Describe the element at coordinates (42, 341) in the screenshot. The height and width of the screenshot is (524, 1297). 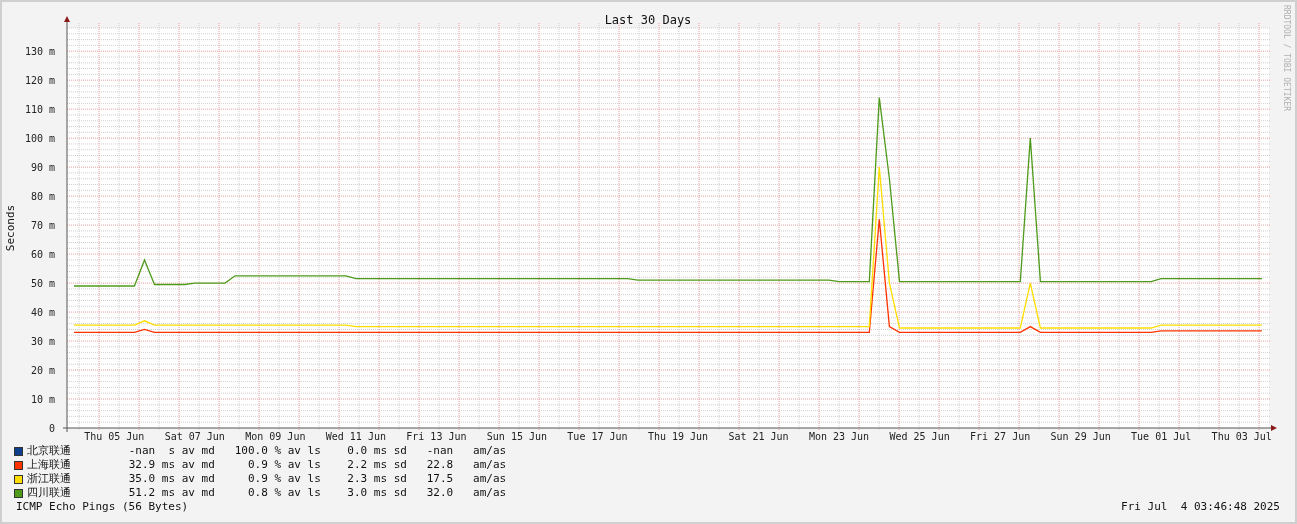
I see `axis-label: 30 m` at that location.